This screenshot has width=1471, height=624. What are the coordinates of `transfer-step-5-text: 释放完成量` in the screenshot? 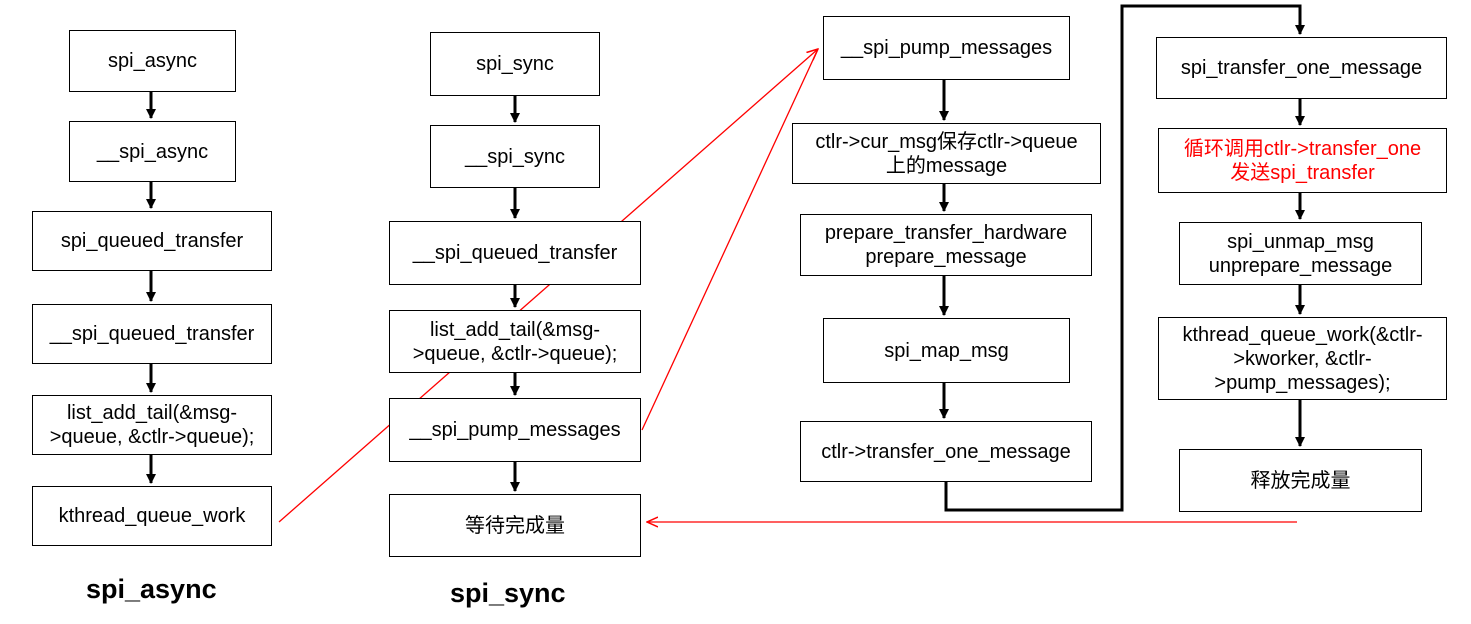 It's located at (1300, 480).